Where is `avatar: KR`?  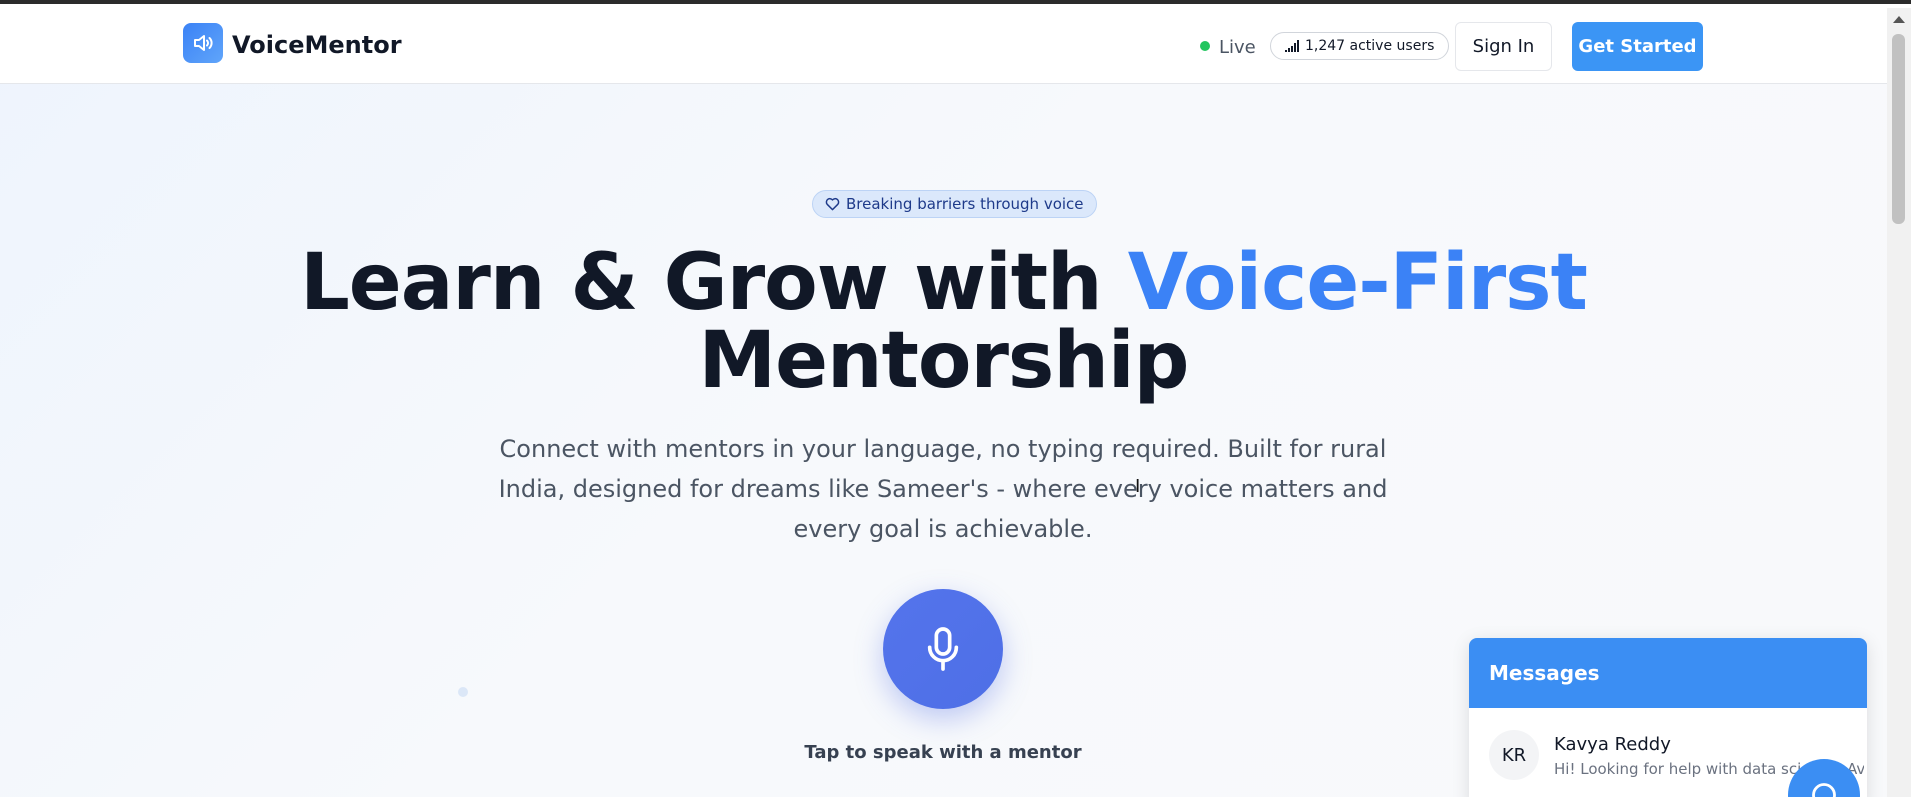
avatar: KR is located at coordinates (1514, 755).